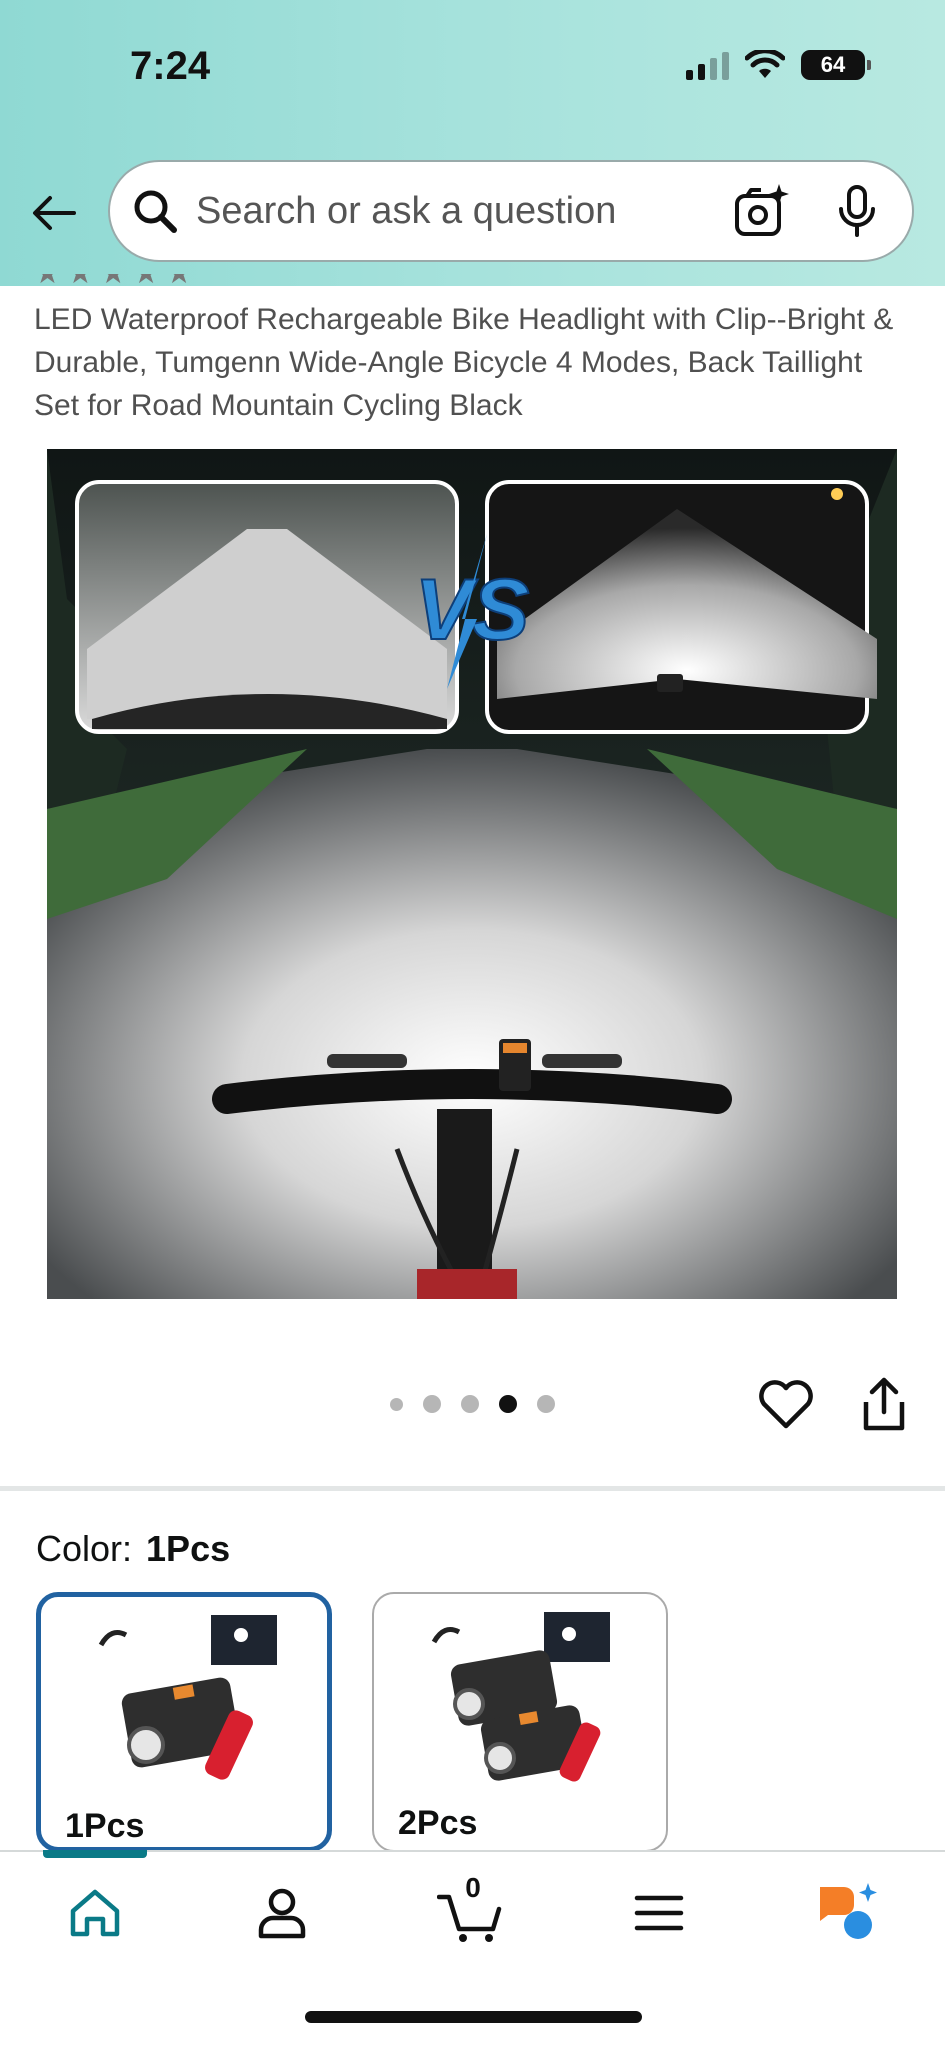  I want to click on color-option-2pcs: 2Pcs, so click(520, 1722).